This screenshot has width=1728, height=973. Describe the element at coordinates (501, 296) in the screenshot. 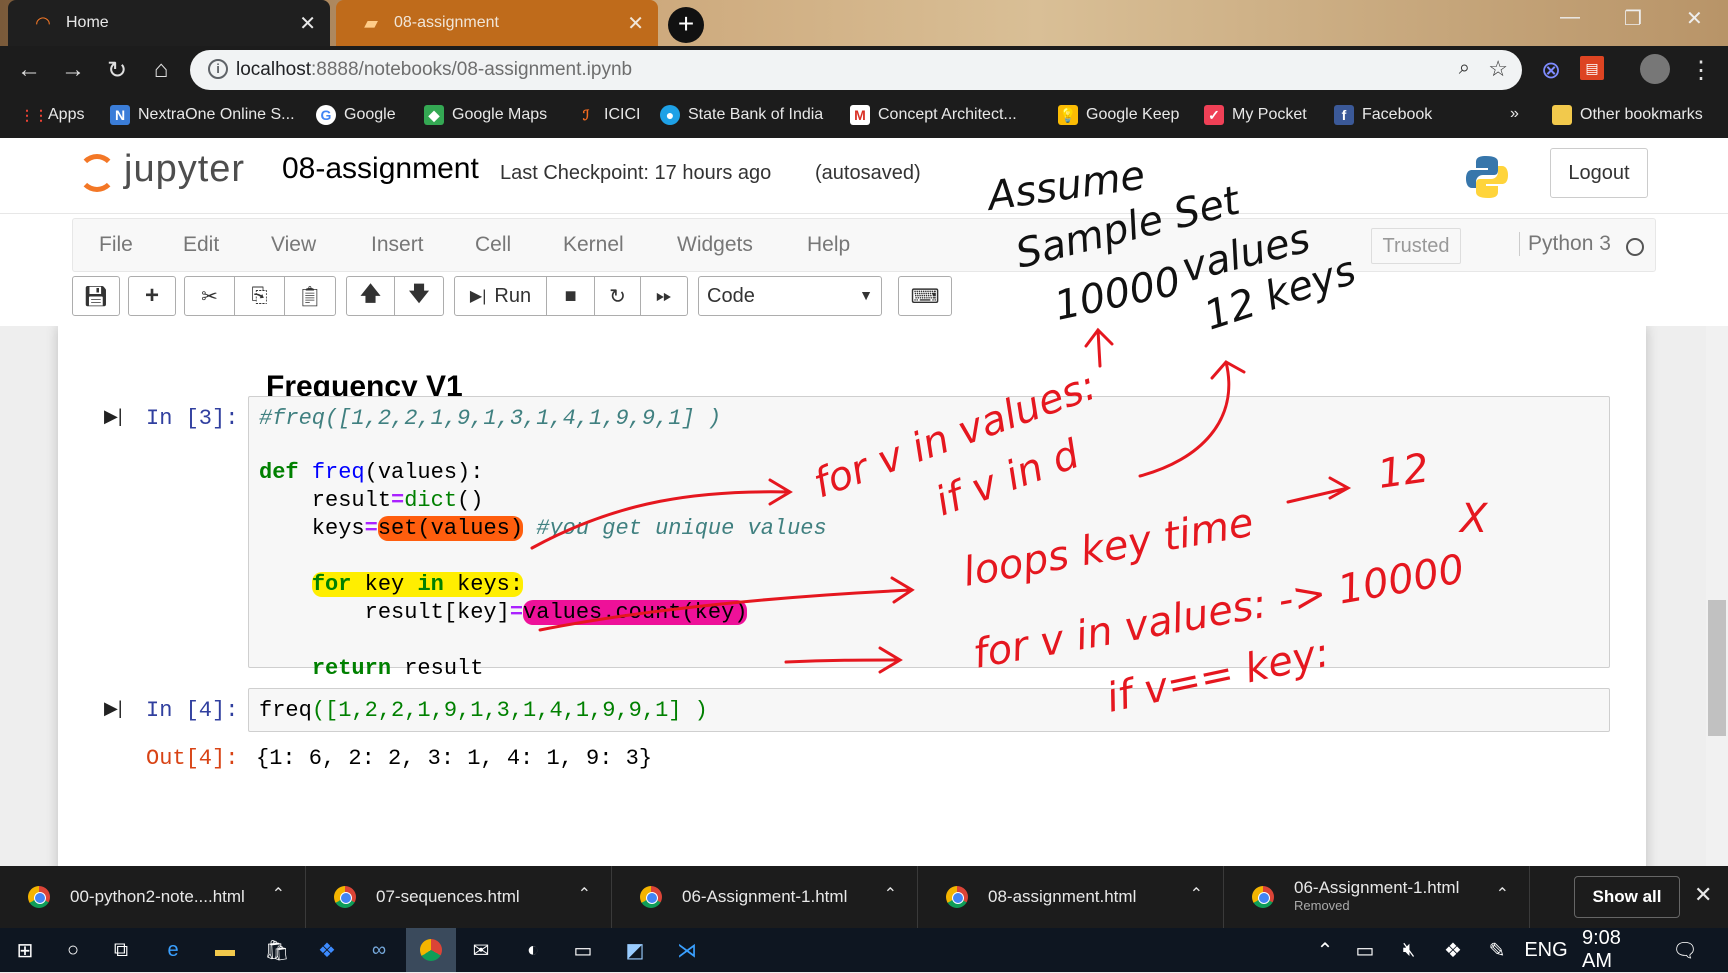

I see `run-button: ▶| Run` at that location.